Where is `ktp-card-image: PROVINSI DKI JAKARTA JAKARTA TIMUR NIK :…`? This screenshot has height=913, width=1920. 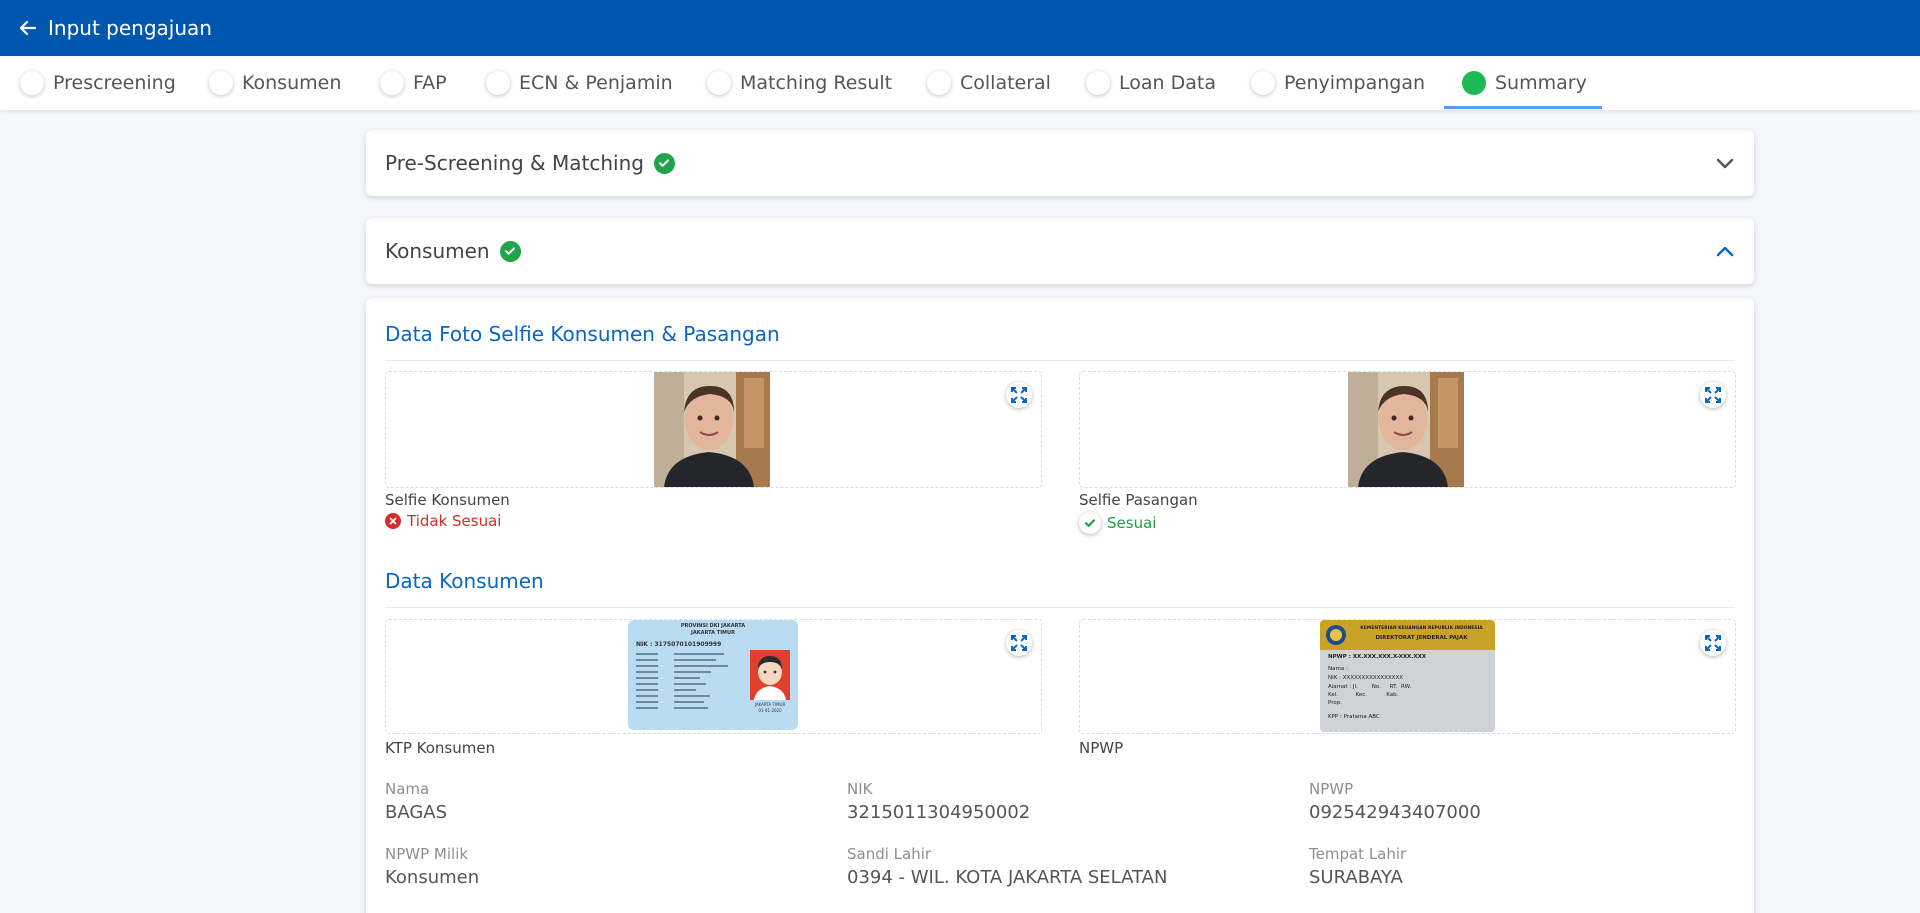 ktp-card-image: PROVINSI DKI JAKARTA JAKARTA TIMUR NIK :… is located at coordinates (713, 675).